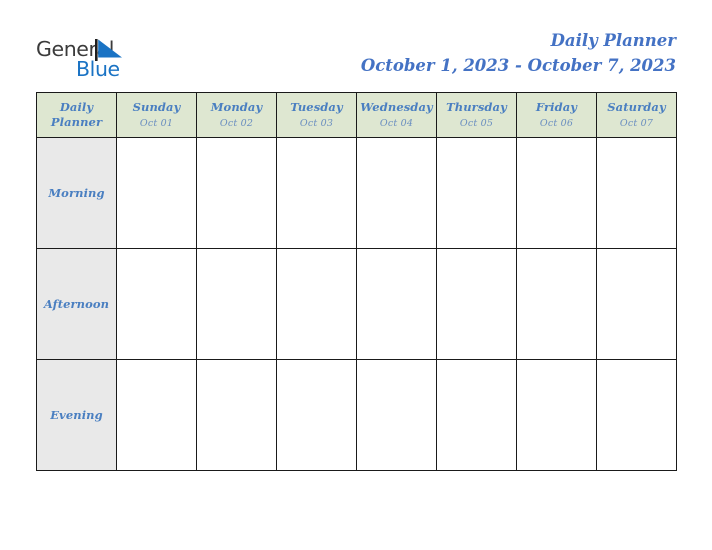 The width and height of the screenshot is (712, 550). What do you see at coordinates (556, 106) in the screenshot?
I see `day-name-label: Friday` at bounding box center [556, 106].